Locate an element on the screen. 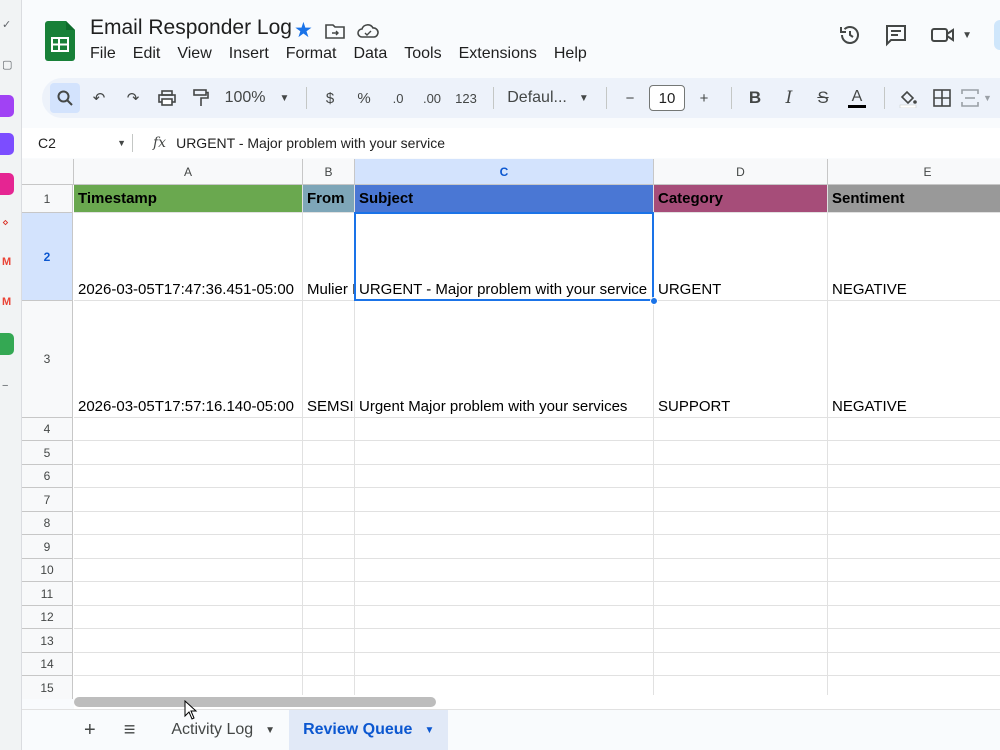  name-box: C2 ▼ is located at coordinates (77, 143).